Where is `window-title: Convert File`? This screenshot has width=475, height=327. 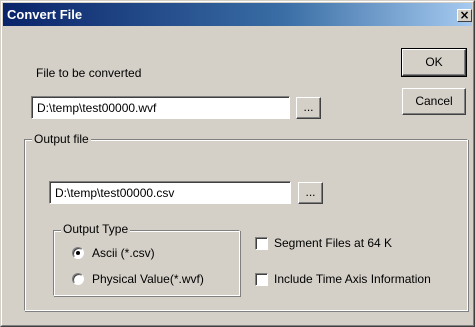 window-title: Convert File is located at coordinates (45, 14).